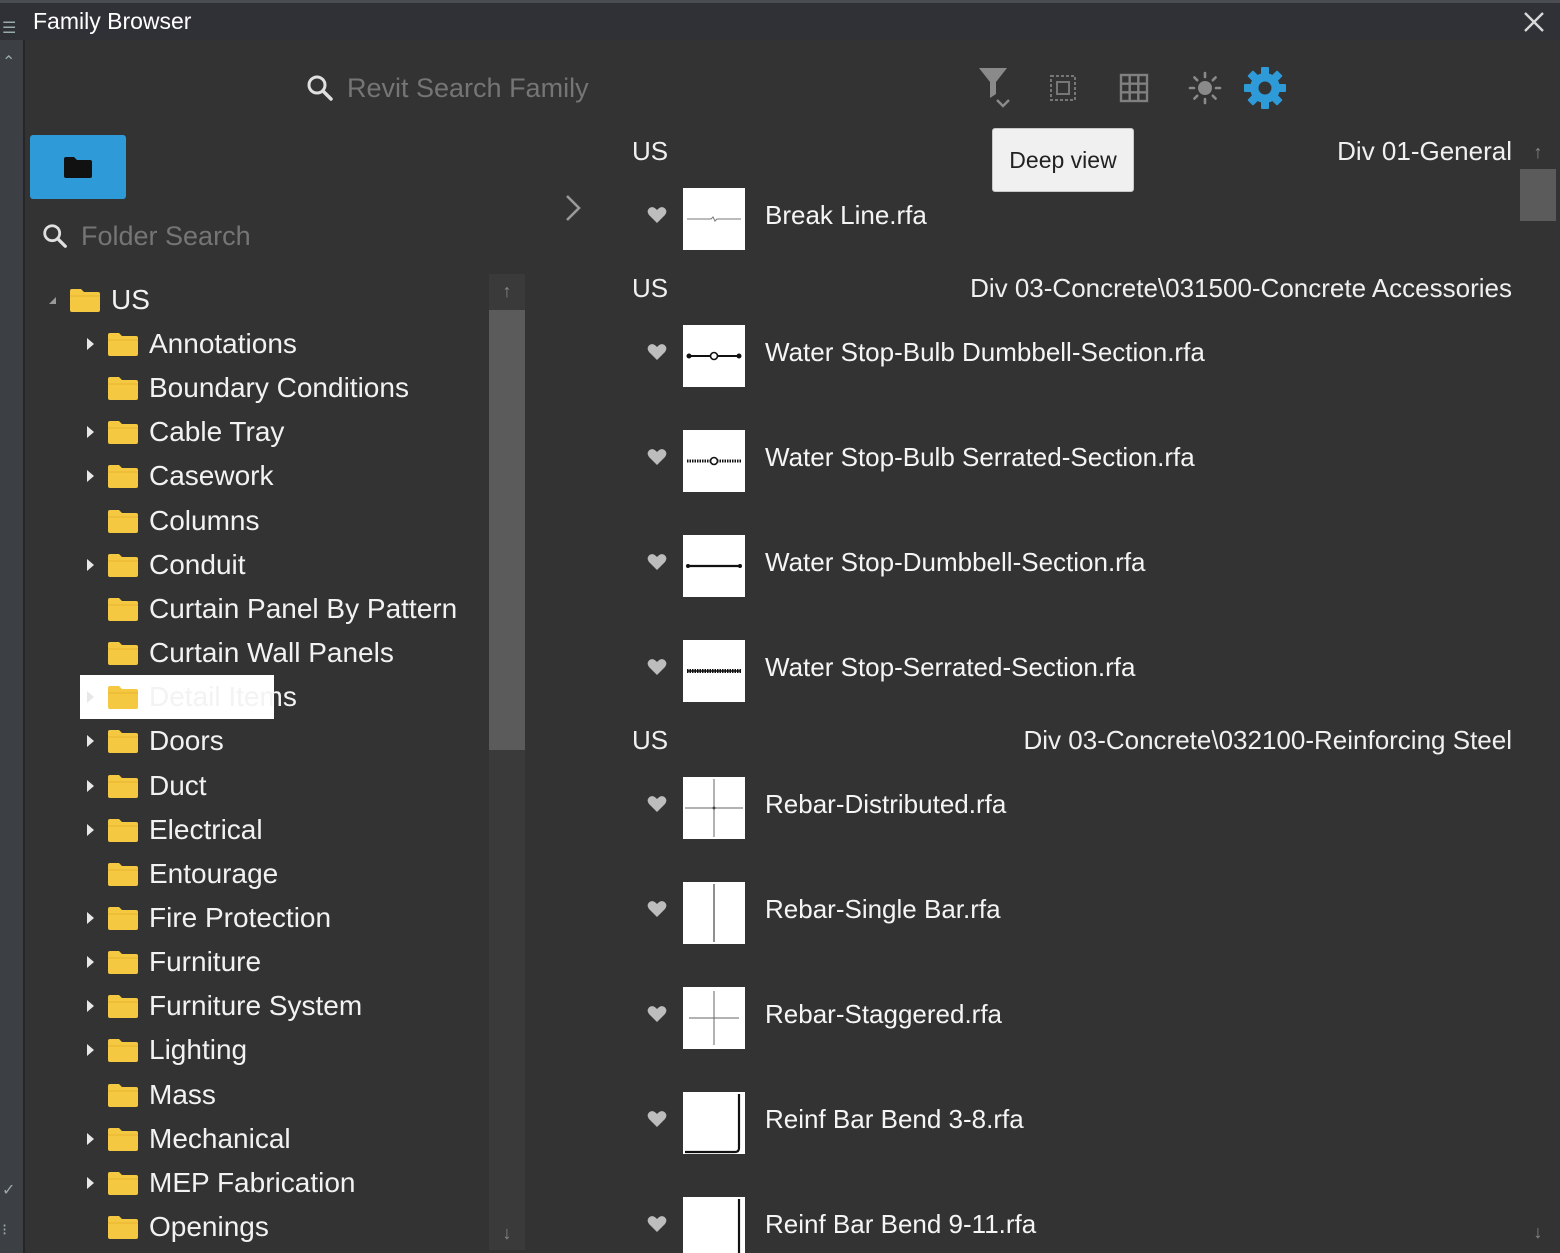 The width and height of the screenshot is (1560, 1253). What do you see at coordinates (207, 918) in the screenshot?
I see `tree-folder-item: Fire Protection` at bounding box center [207, 918].